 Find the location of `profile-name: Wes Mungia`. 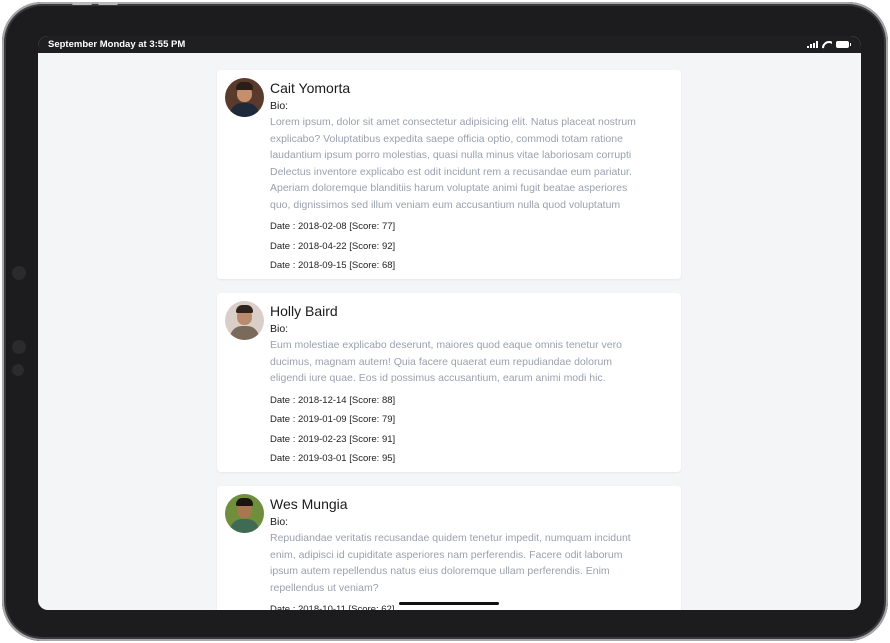

profile-name: Wes Mungia is located at coordinates (309, 504).